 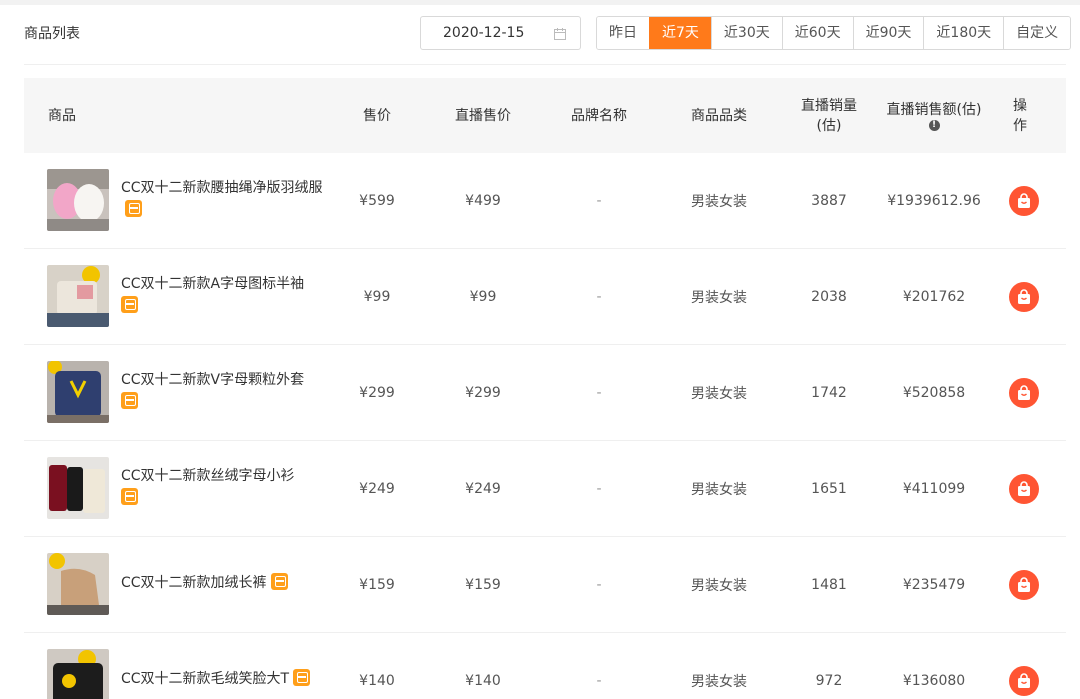 What do you see at coordinates (1037, 33) in the screenshot?
I see `range-custom-button: 自定义` at bounding box center [1037, 33].